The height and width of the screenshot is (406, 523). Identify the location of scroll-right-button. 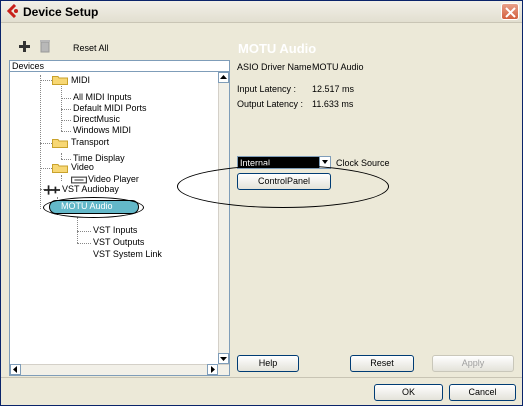
(212, 369).